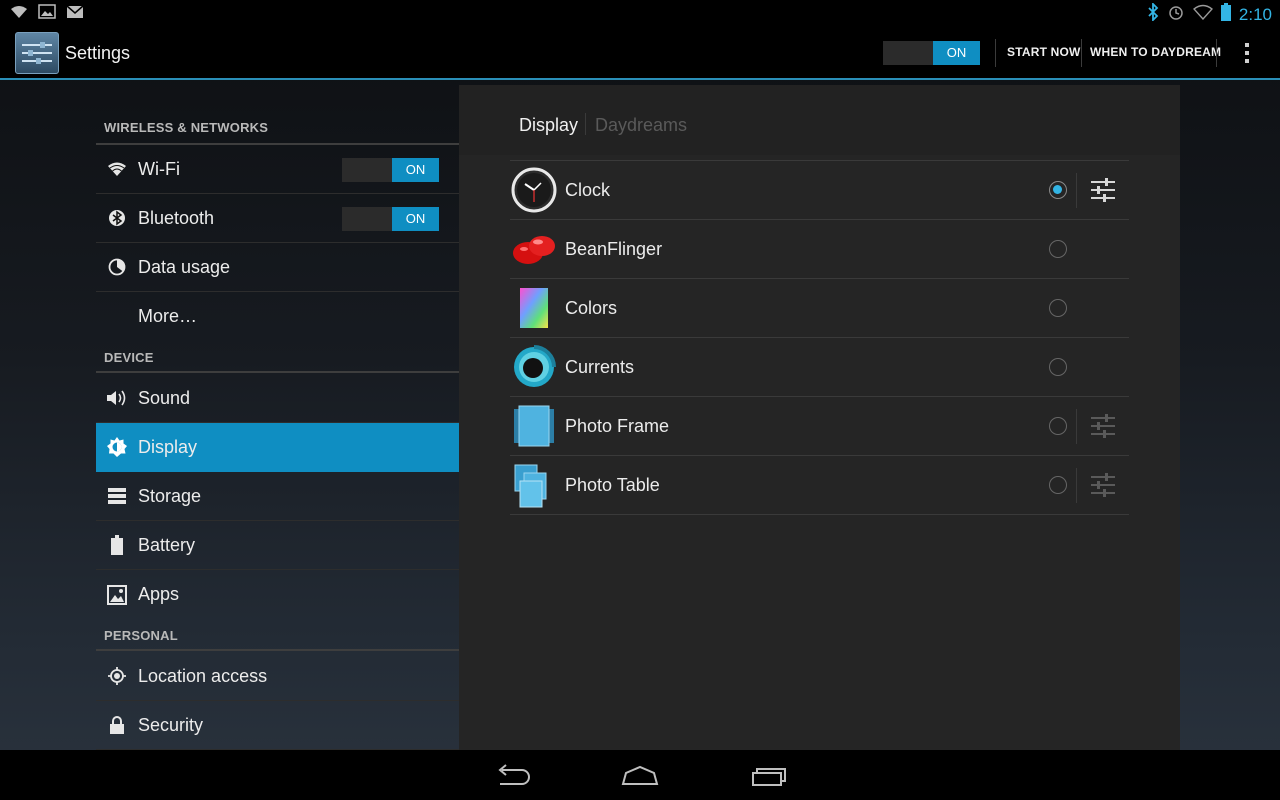 Image resolution: width=1280 pixels, height=800 pixels. What do you see at coordinates (415, 219) in the screenshot?
I see `bluetooth-switch-label: ON` at bounding box center [415, 219].